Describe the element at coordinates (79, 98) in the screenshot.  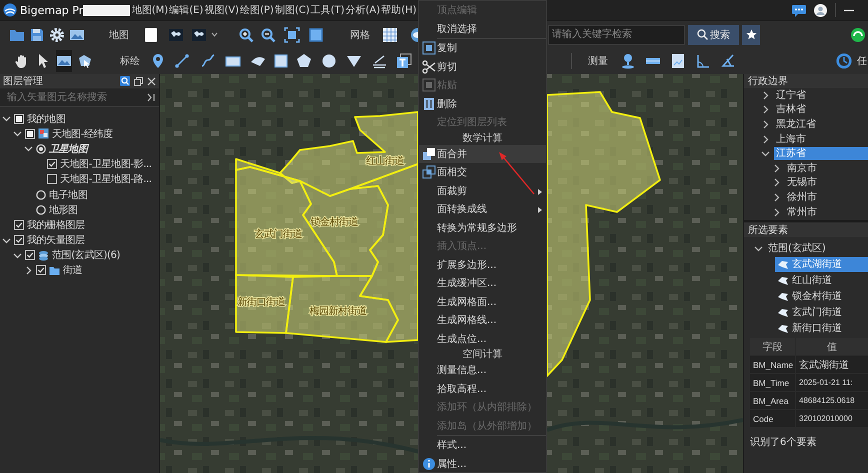
I see `search-field: 输入矢量图元名称搜索` at that location.